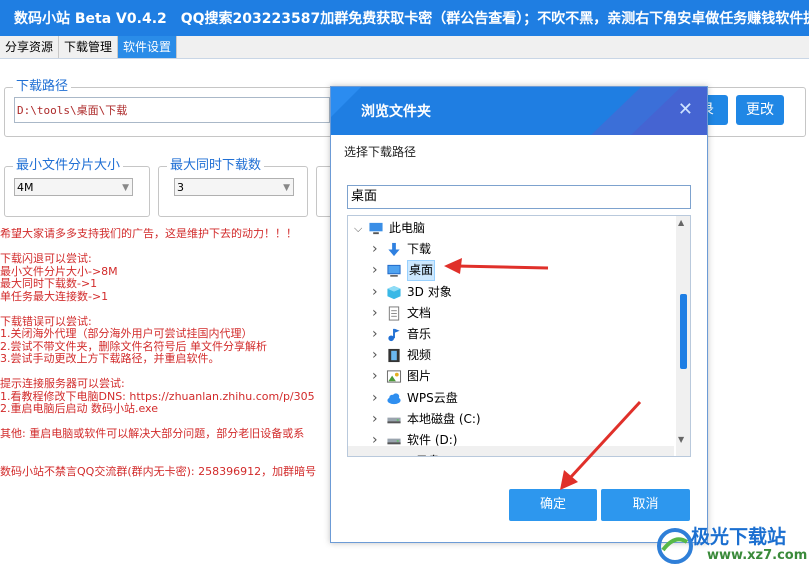  I want to click on folder-path-input: 桌面, so click(519, 197).